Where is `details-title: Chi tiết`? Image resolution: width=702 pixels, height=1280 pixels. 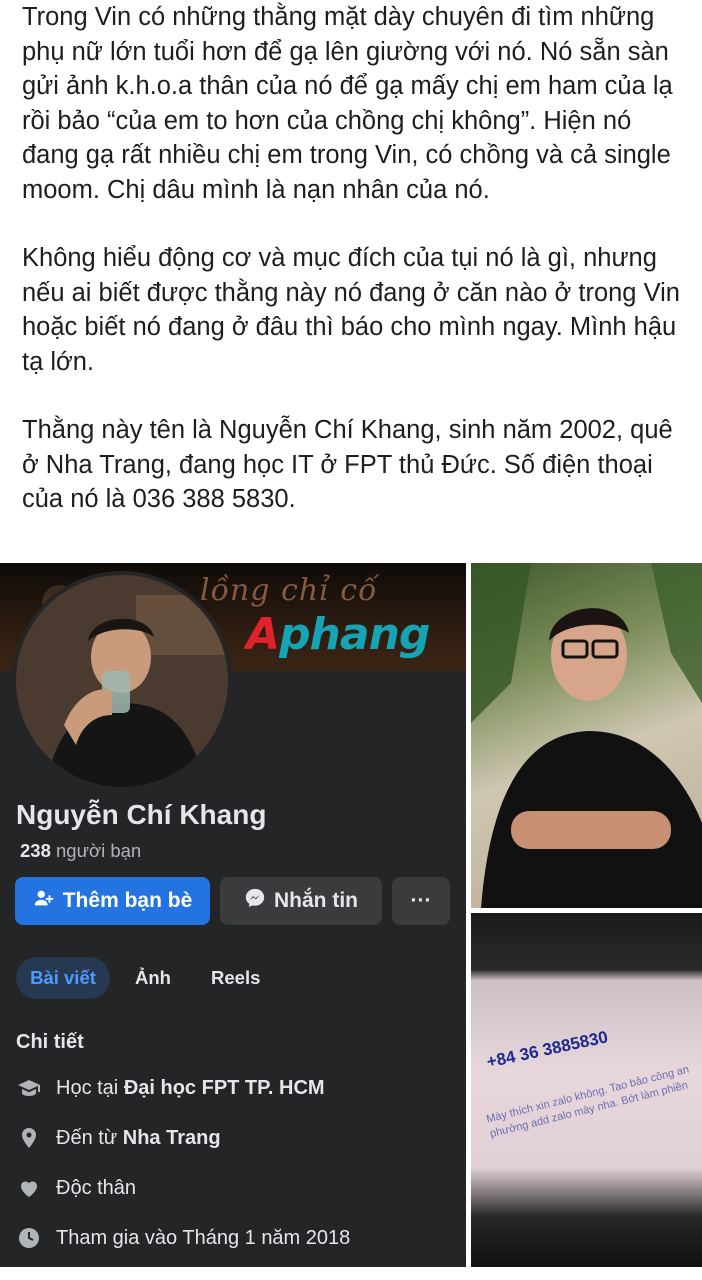 details-title: Chi tiết is located at coordinates (50, 1042).